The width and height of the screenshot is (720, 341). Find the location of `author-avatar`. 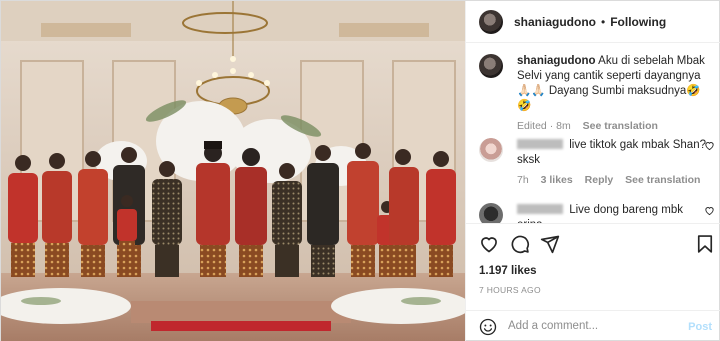

author-avatar is located at coordinates (491, 21).